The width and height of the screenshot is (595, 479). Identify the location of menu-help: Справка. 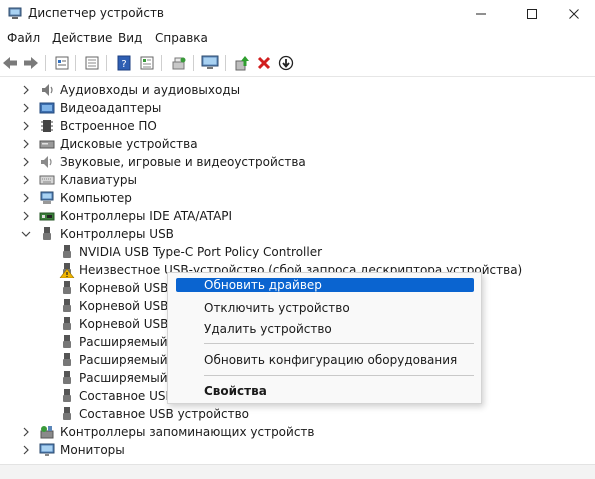
(181, 38).